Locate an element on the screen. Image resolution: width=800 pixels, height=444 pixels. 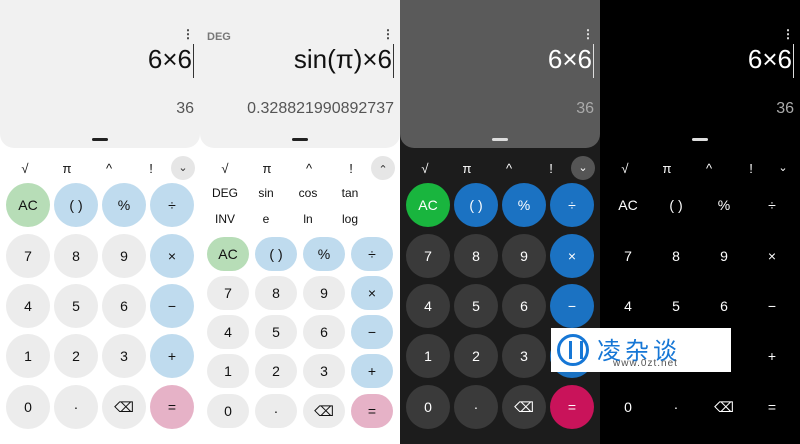
minus-button: − is located at coordinates (772, 306).